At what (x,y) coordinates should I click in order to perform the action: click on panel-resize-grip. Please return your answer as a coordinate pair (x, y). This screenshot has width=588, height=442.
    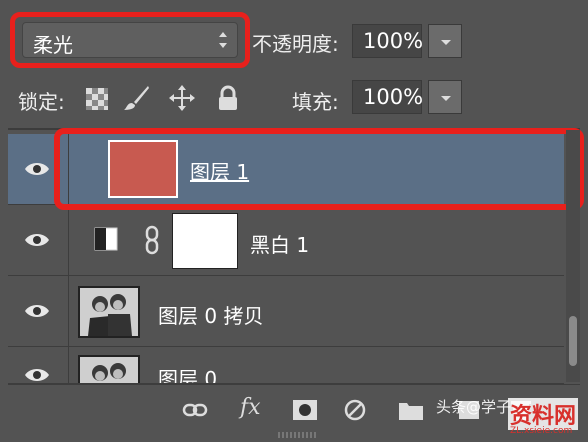
    Looking at the image, I should click on (298, 435).